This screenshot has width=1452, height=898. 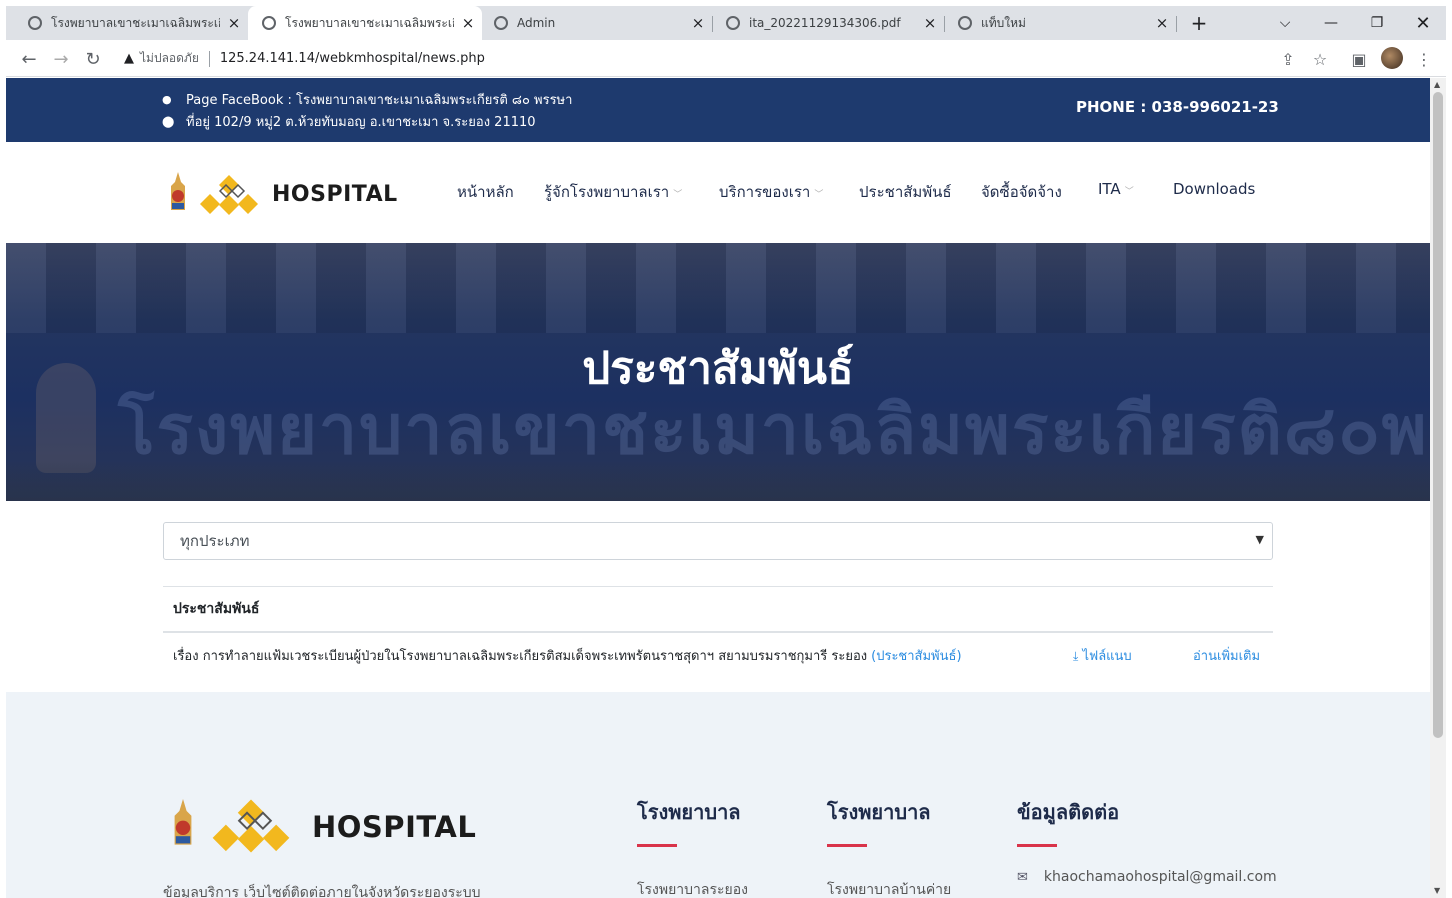 I want to click on minimize-icon: —, so click(x=1331, y=23).